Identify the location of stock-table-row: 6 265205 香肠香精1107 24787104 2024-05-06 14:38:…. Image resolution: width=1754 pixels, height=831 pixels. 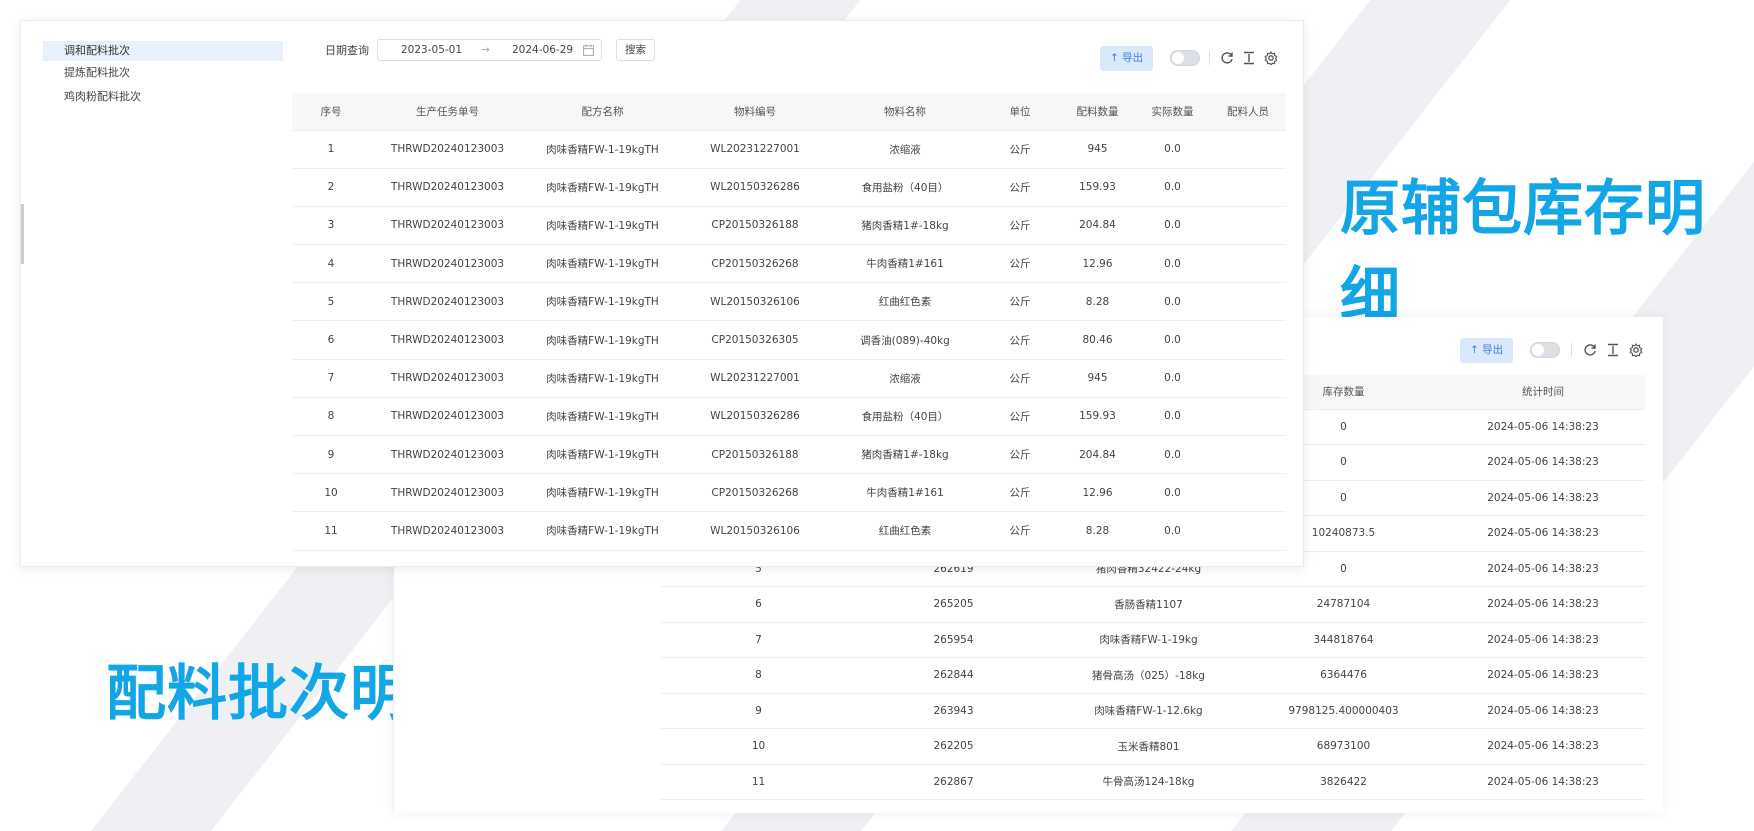
(1153, 604).